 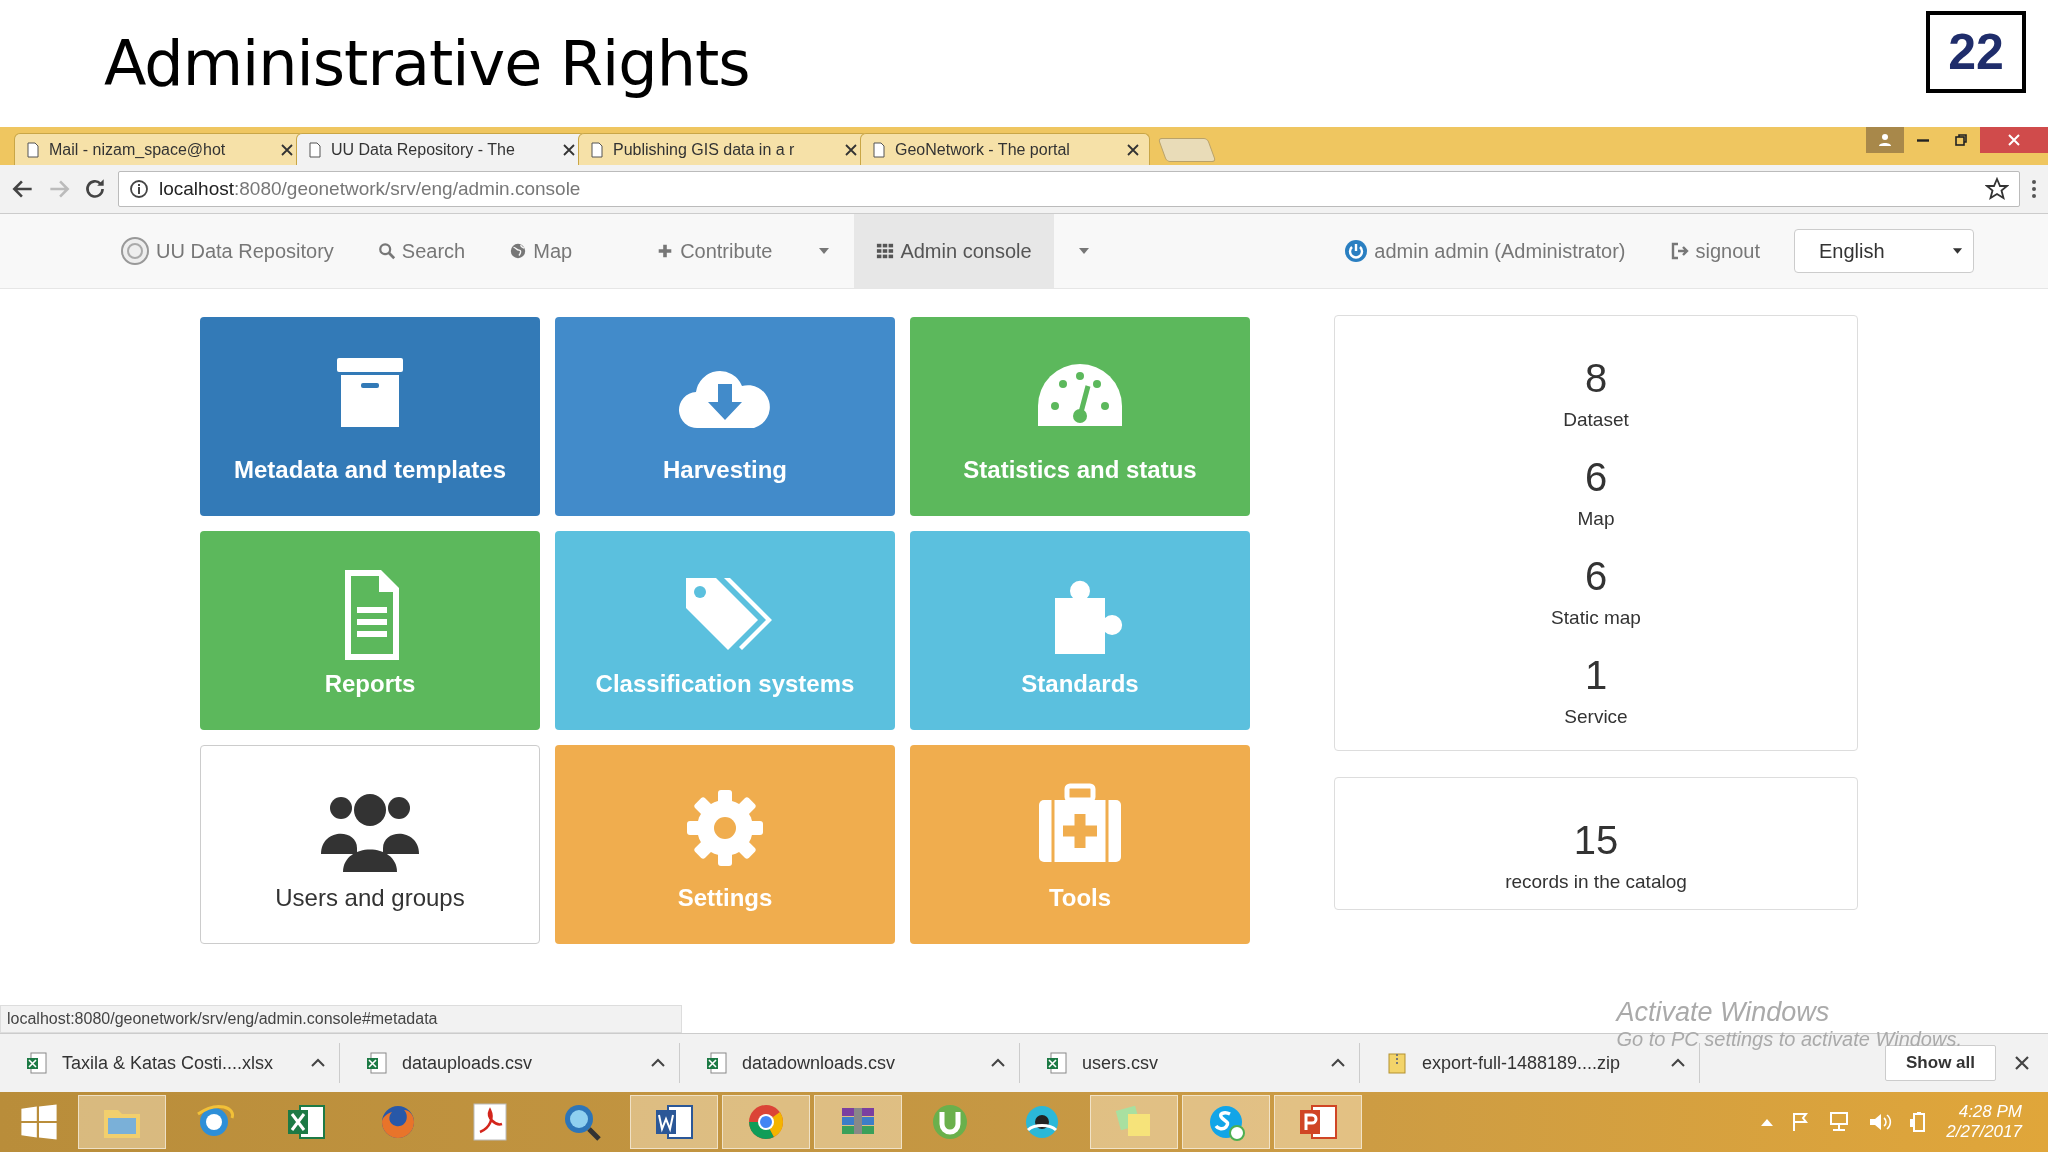 What do you see at coordinates (1596, 618) in the screenshot?
I see `stat-label: Static map` at bounding box center [1596, 618].